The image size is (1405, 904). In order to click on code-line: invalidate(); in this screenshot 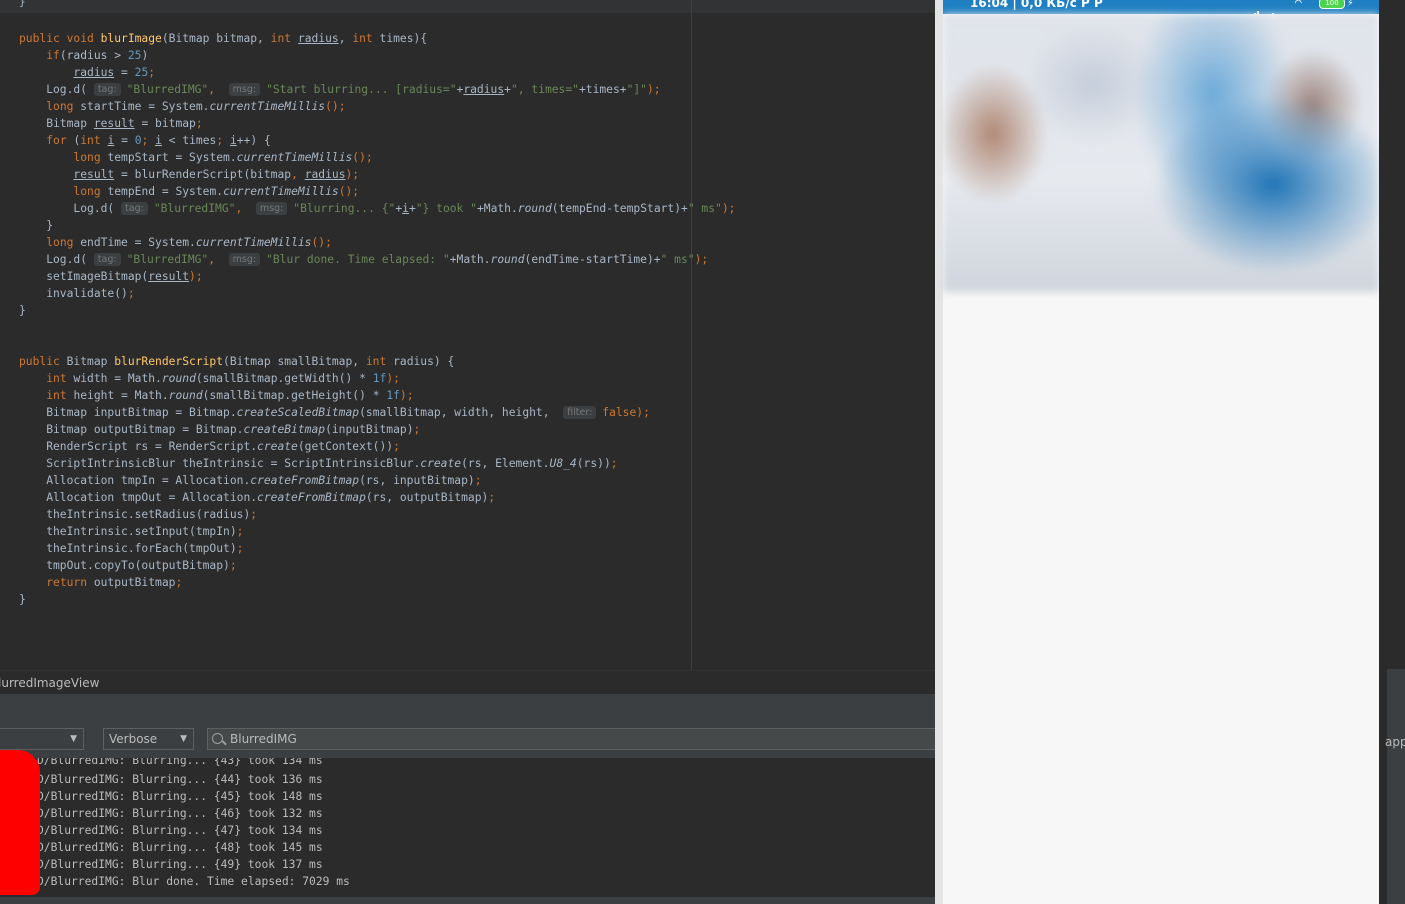, I will do `click(76, 293)`.